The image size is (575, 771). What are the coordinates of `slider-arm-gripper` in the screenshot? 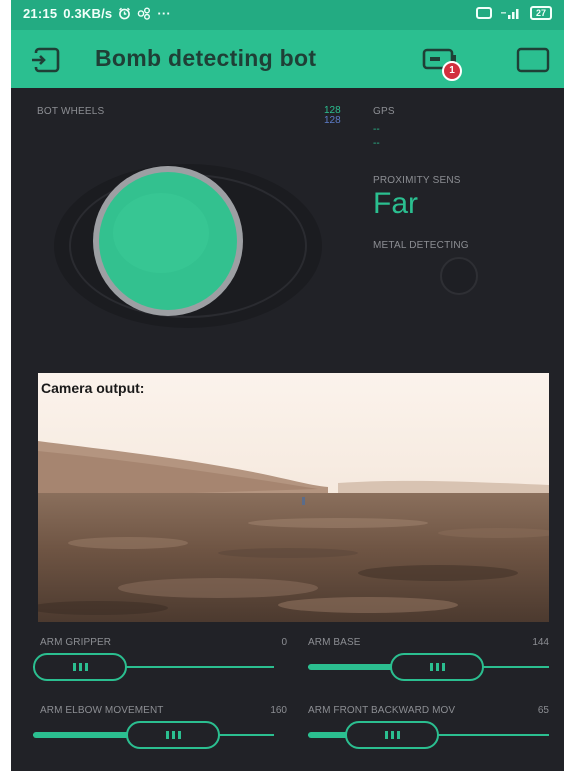 It's located at (153, 667).